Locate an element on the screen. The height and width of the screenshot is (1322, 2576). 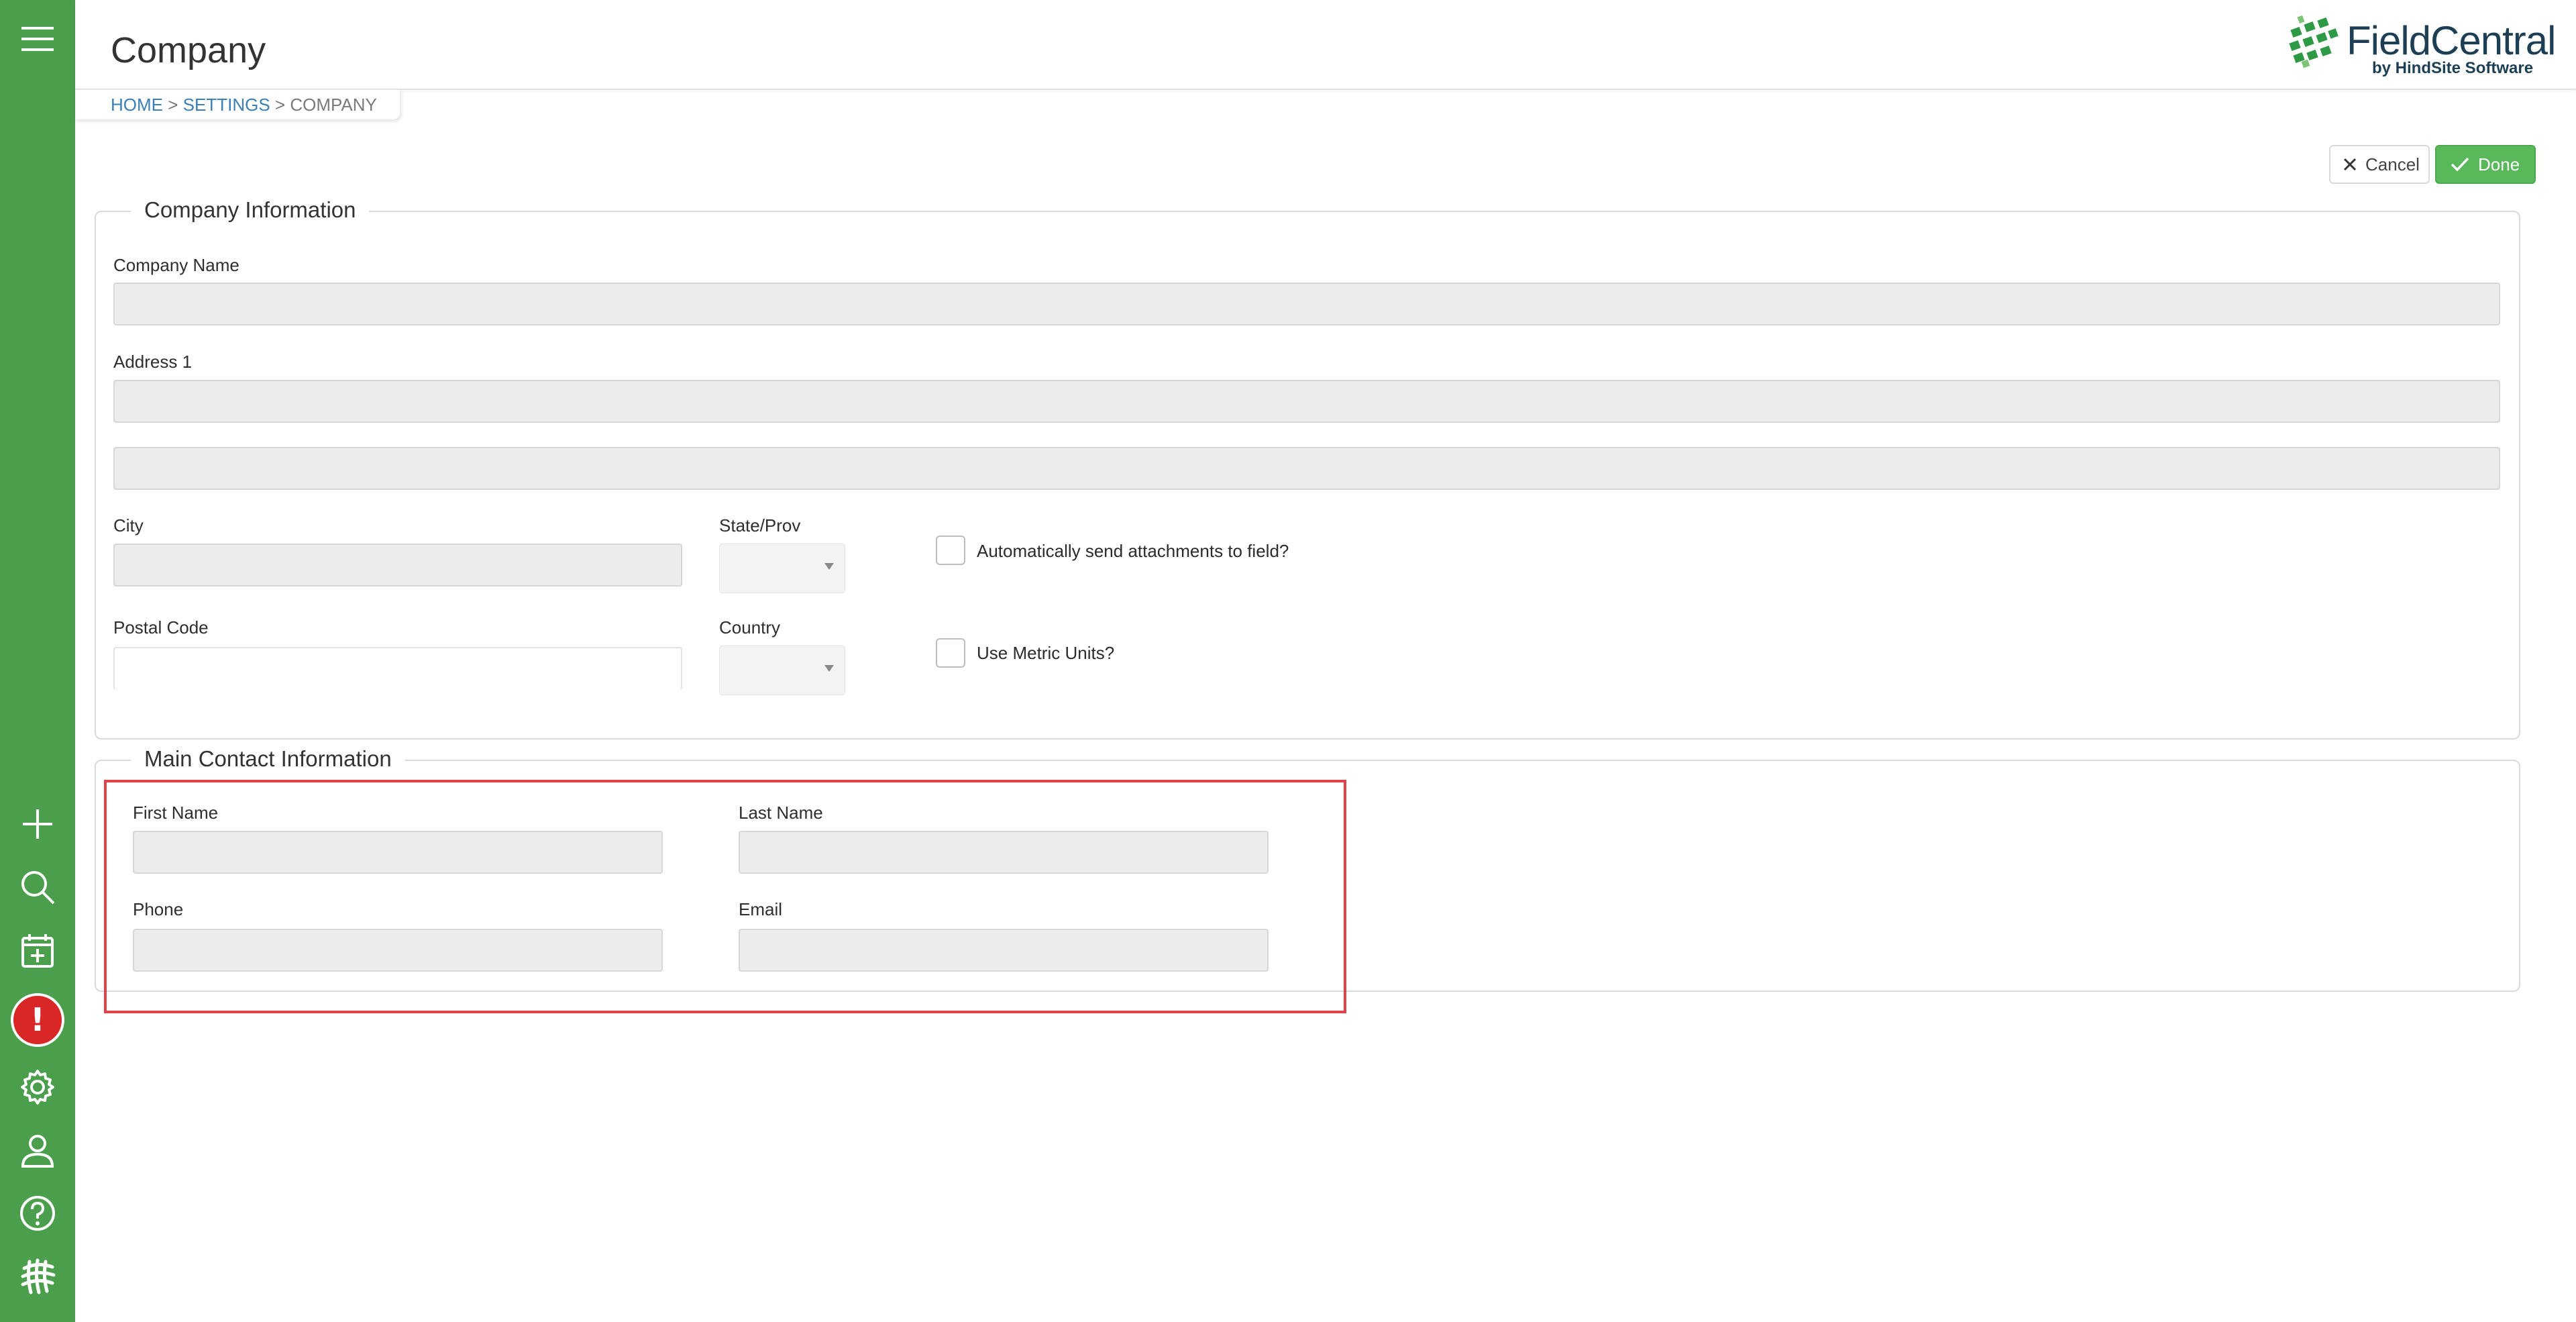
user-icon is located at coordinates (37, 1150).